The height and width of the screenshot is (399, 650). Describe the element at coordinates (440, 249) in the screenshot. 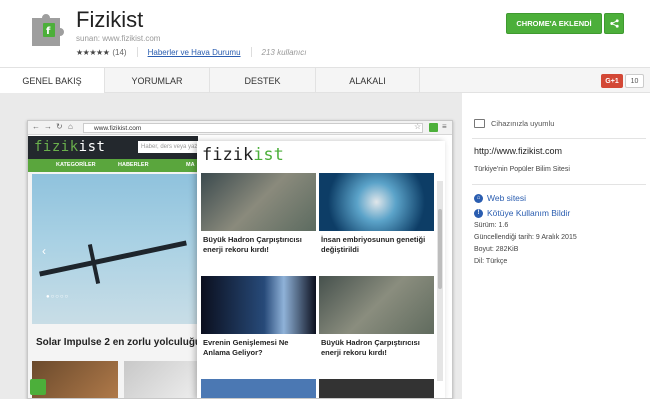

I see `popup-scrollbar-thumb` at that location.